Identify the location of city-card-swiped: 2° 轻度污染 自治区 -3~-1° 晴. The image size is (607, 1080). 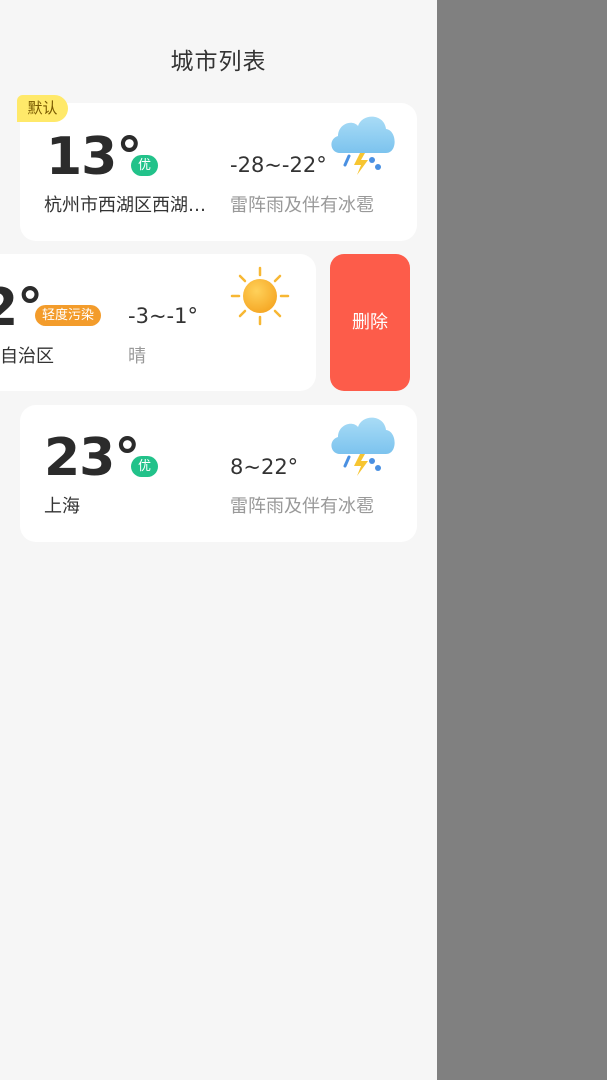
(158, 322).